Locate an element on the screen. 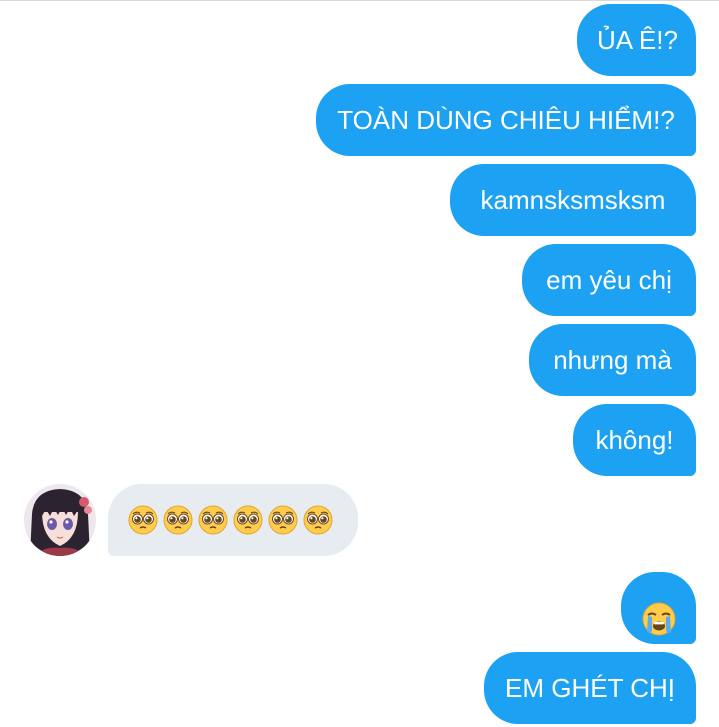 This screenshot has width=719, height=727. message-text: ỦA Ê!? is located at coordinates (637, 40).